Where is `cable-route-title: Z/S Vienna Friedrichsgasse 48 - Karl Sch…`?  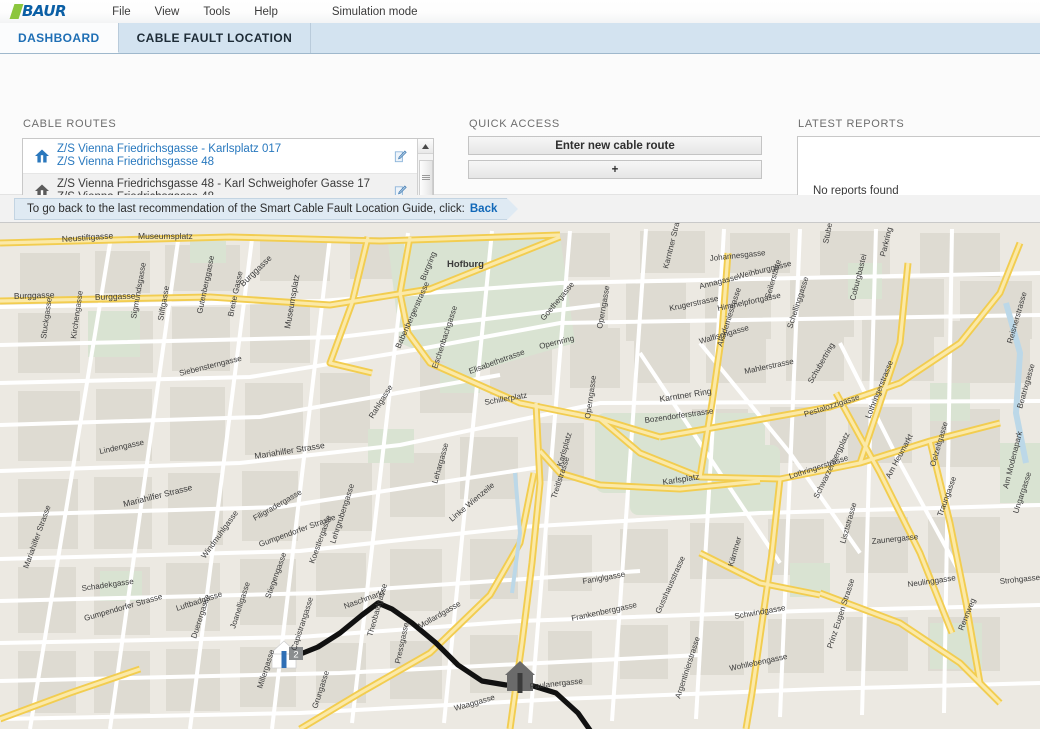
cable-route-title: Z/S Vienna Friedrichsgasse 48 - Karl Sch… is located at coordinates (213, 184).